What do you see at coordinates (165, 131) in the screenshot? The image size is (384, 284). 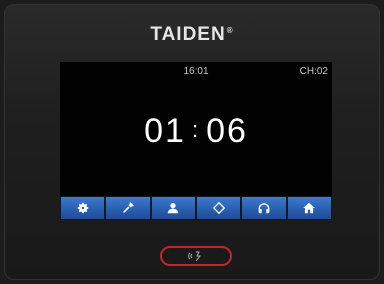 I see `timer-minutes: 01` at bounding box center [165, 131].